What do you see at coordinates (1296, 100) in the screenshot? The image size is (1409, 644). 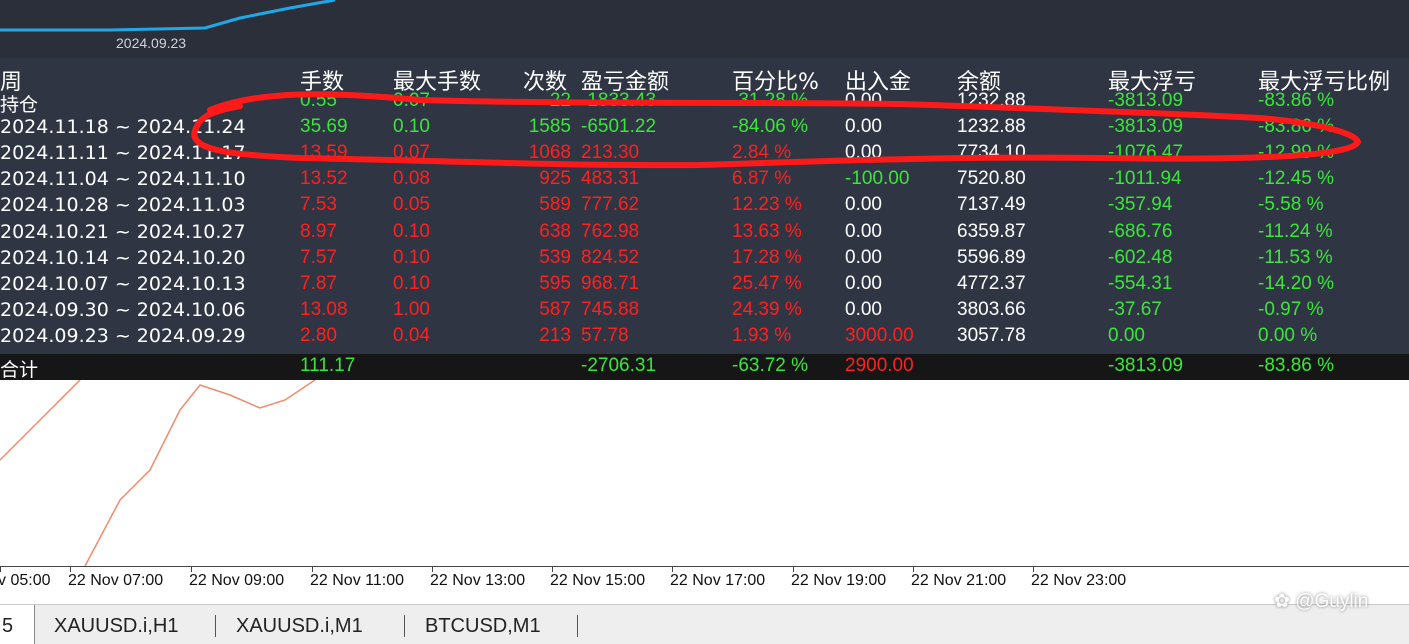 I see `cell-max-float-pct: -83.86 %` at bounding box center [1296, 100].